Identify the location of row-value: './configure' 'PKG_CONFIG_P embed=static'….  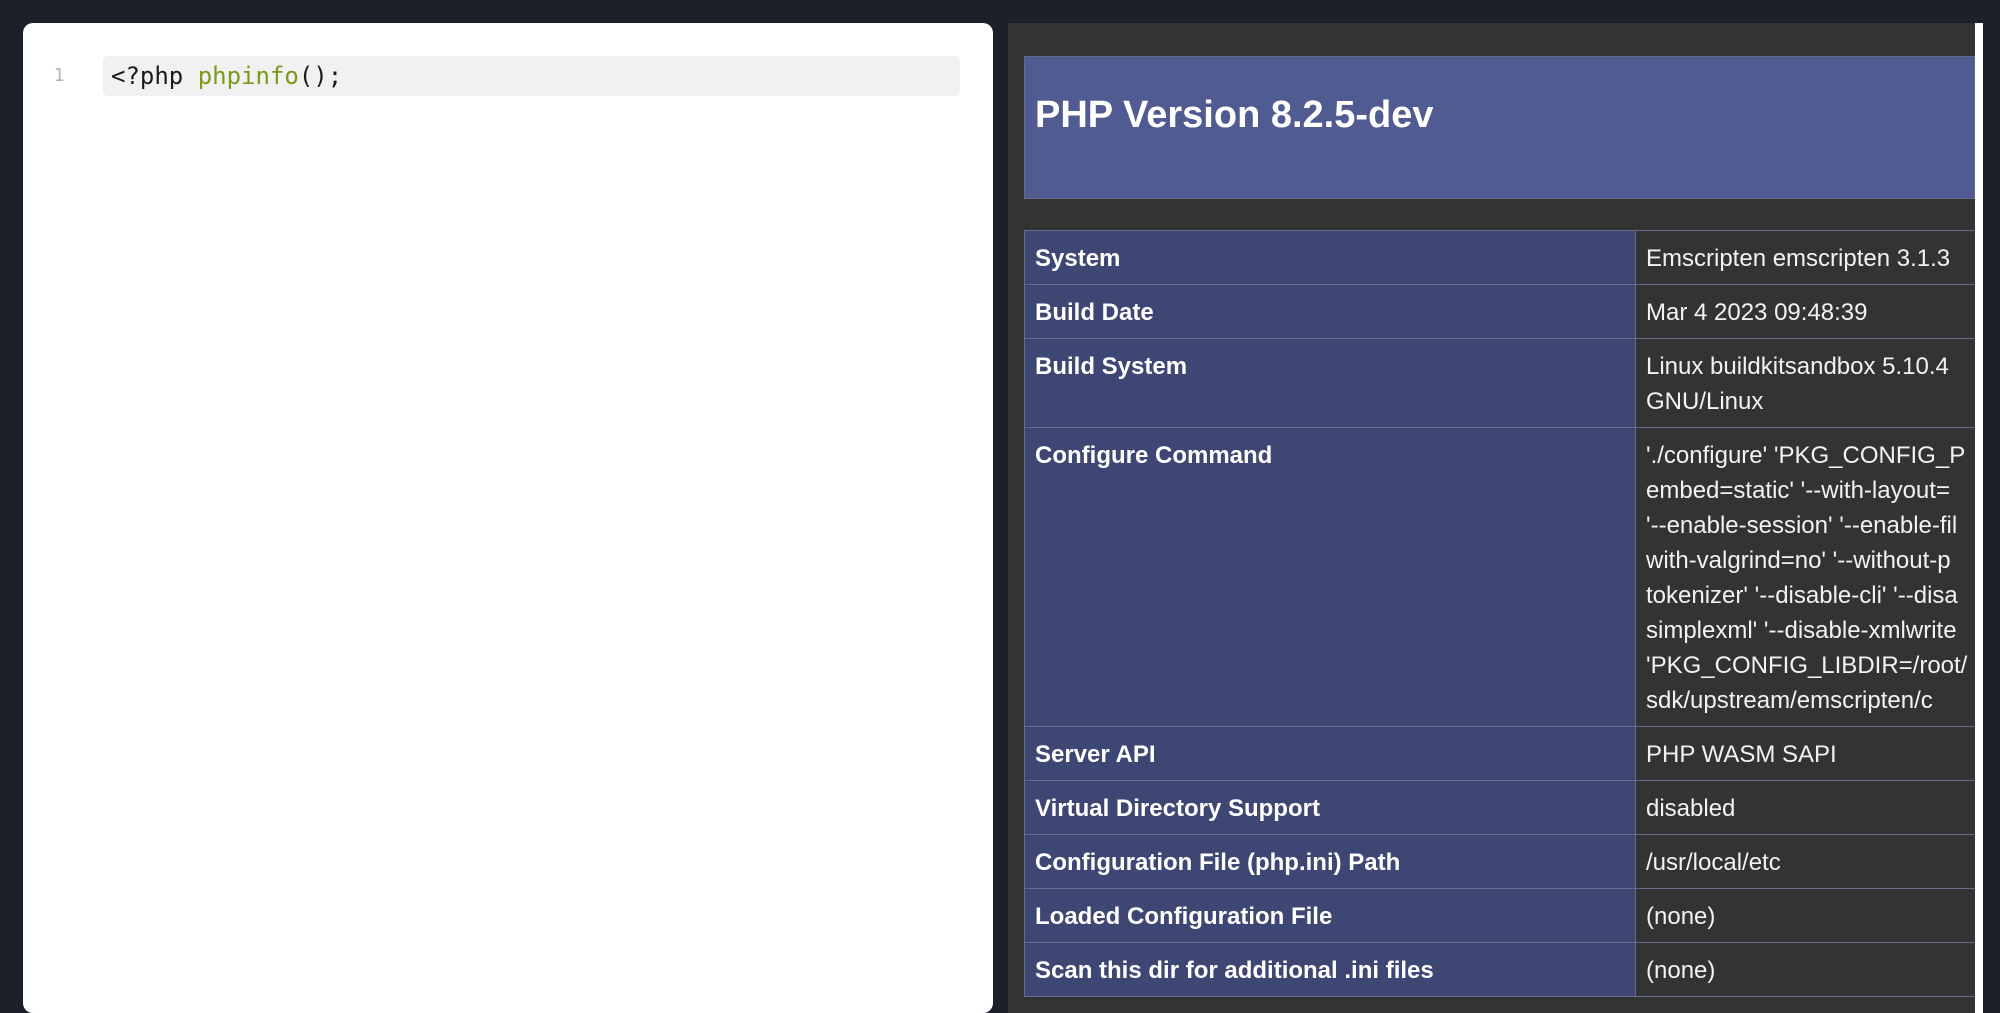
(1805, 577).